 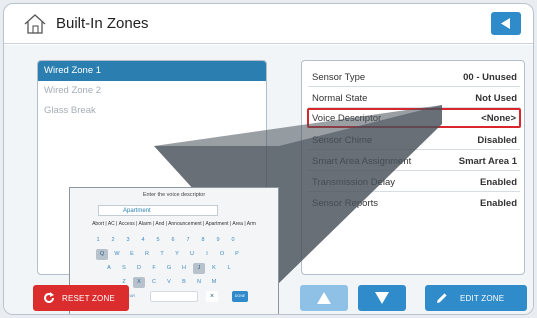 What do you see at coordinates (414, 182) in the screenshot?
I see `property-row-transmission-delay: Transmission Delay Enabled` at bounding box center [414, 182].